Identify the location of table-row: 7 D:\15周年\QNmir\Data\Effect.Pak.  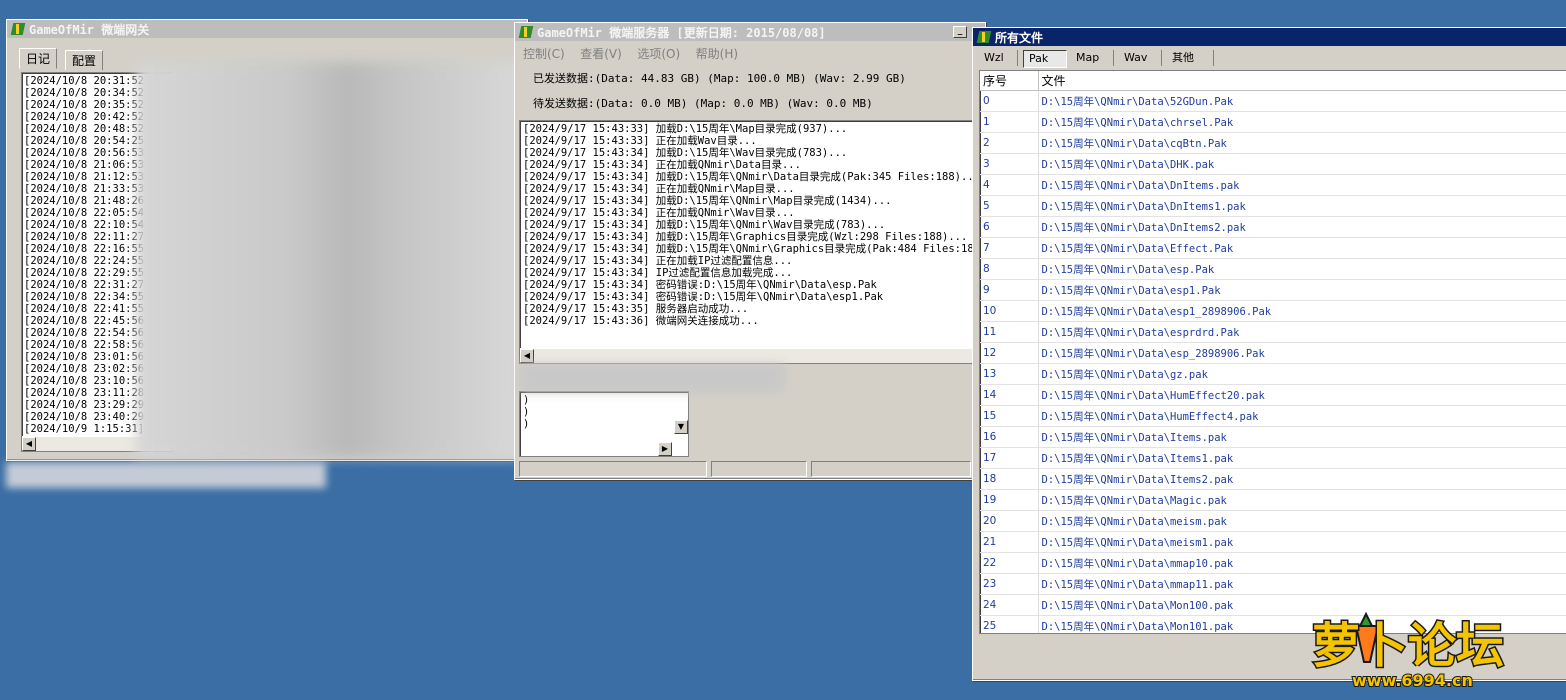
(1273, 248).